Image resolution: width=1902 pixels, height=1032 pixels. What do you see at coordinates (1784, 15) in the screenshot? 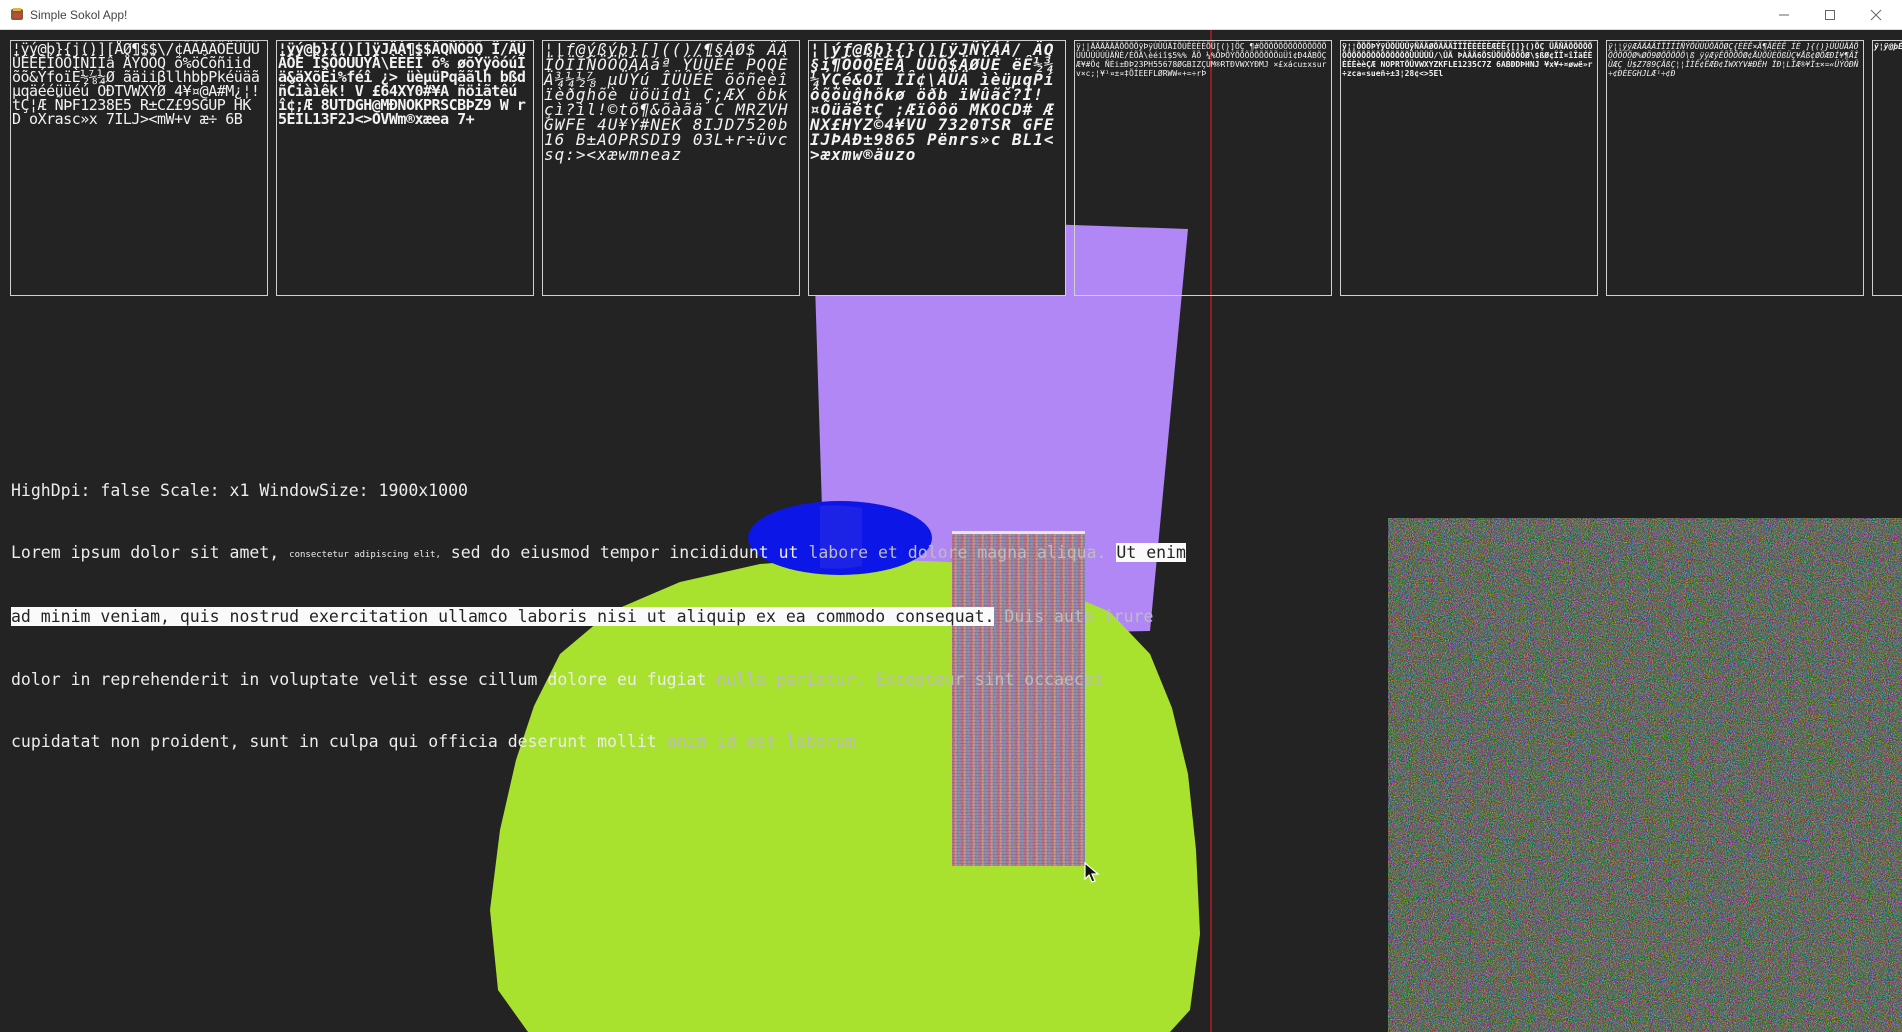
I see `minimize-icon` at bounding box center [1784, 15].